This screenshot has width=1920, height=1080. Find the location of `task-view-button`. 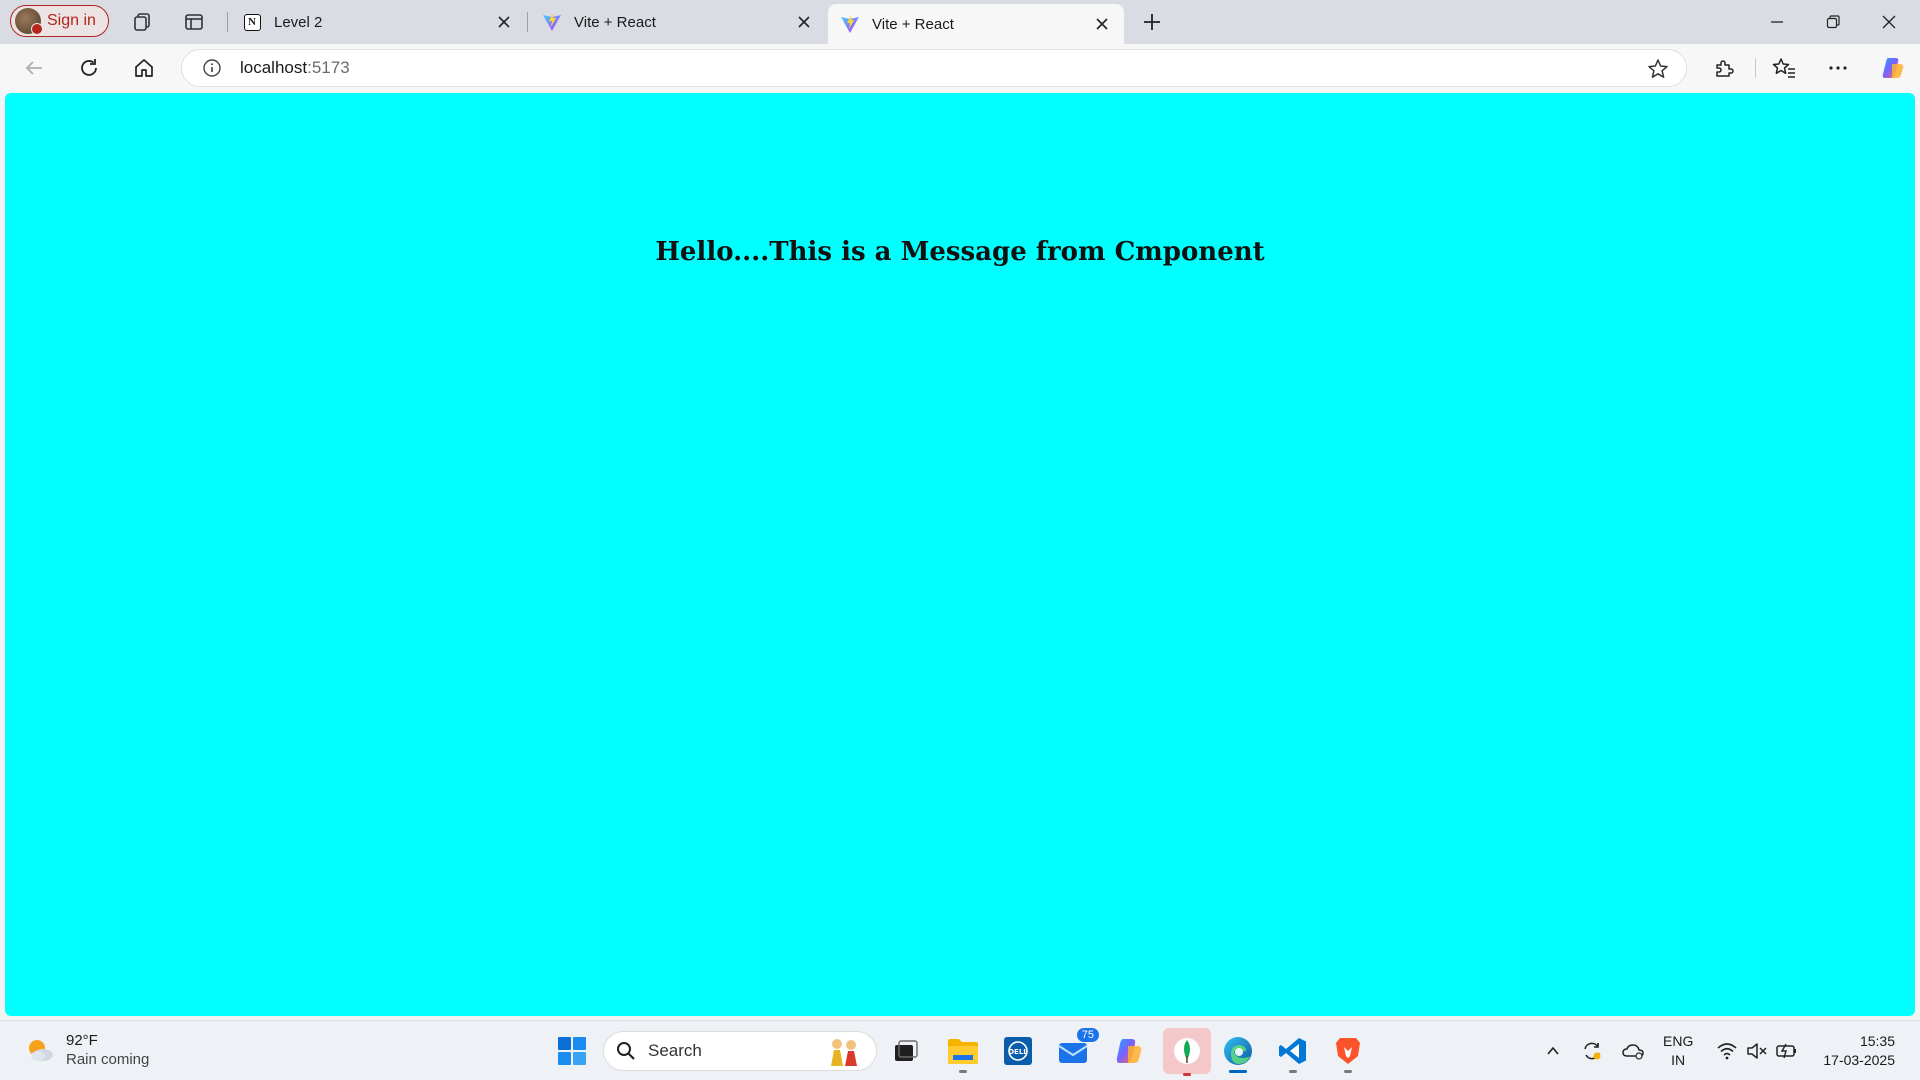

task-view-button is located at coordinates (906, 1051).